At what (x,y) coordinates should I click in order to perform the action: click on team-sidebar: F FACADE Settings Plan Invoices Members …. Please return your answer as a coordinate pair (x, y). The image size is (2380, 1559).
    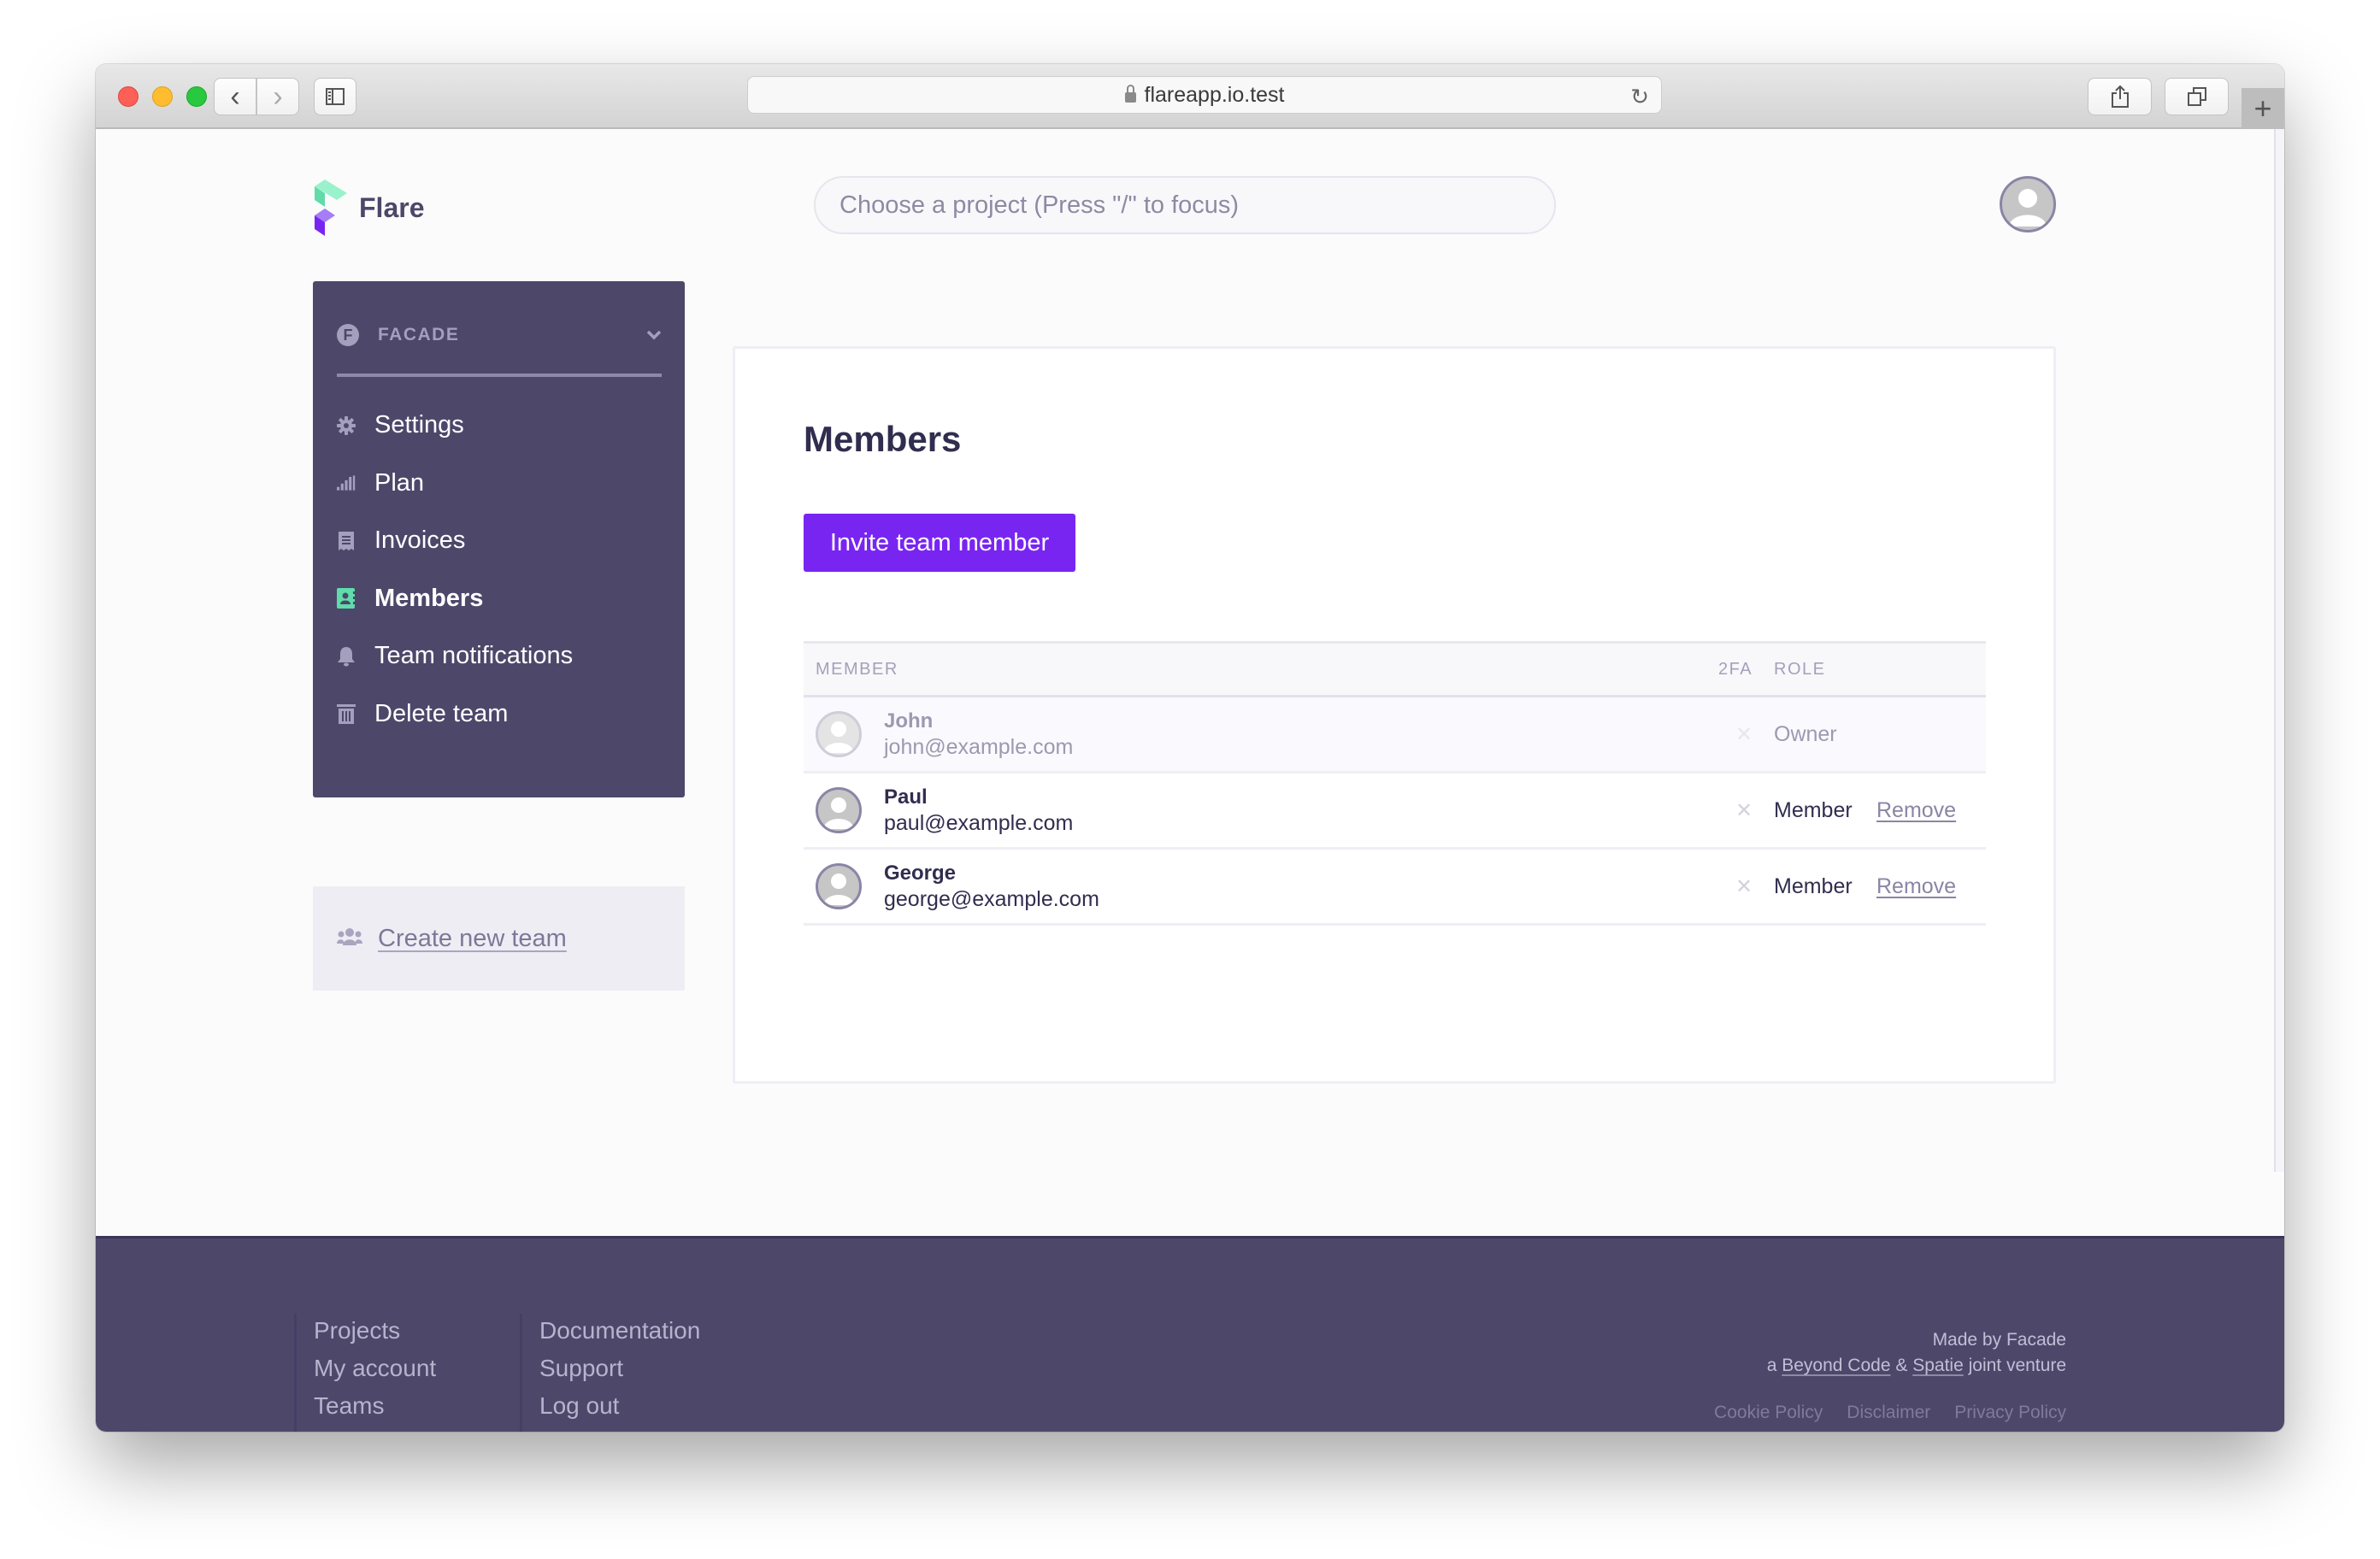
    Looking at the image, I should click on (499, 539).